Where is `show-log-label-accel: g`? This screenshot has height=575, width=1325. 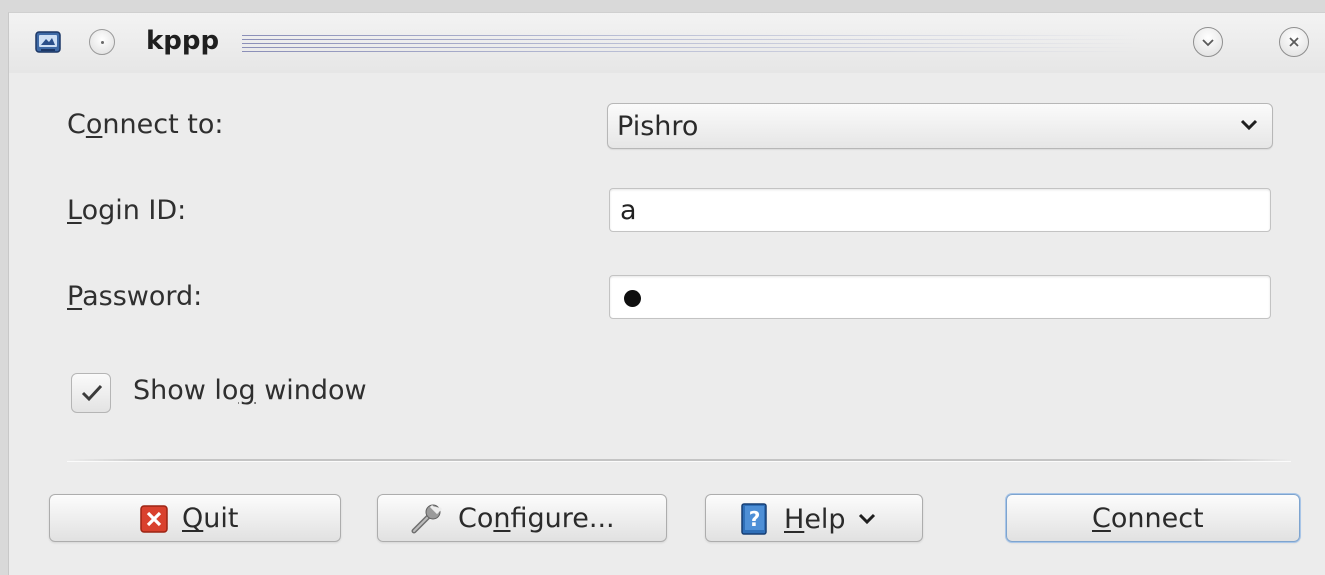 show-log-label-accel: g is located at coordinates (247, 390).